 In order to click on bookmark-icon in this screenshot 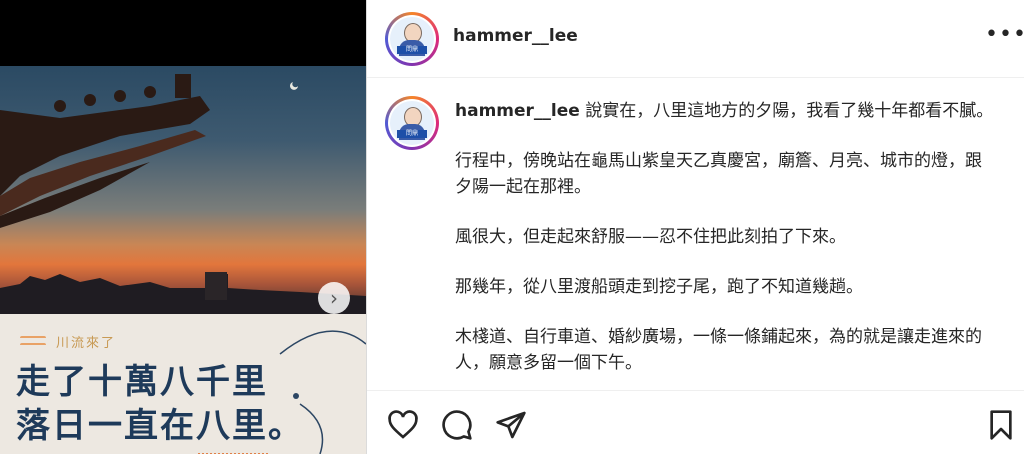, I will do `click(1001, 425)`.